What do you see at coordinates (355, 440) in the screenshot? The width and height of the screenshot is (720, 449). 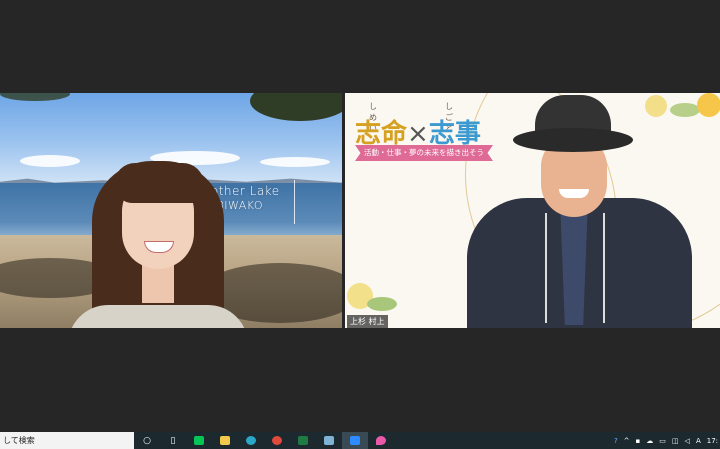 I see `zoom-icon` at bounding box center [355, 440].